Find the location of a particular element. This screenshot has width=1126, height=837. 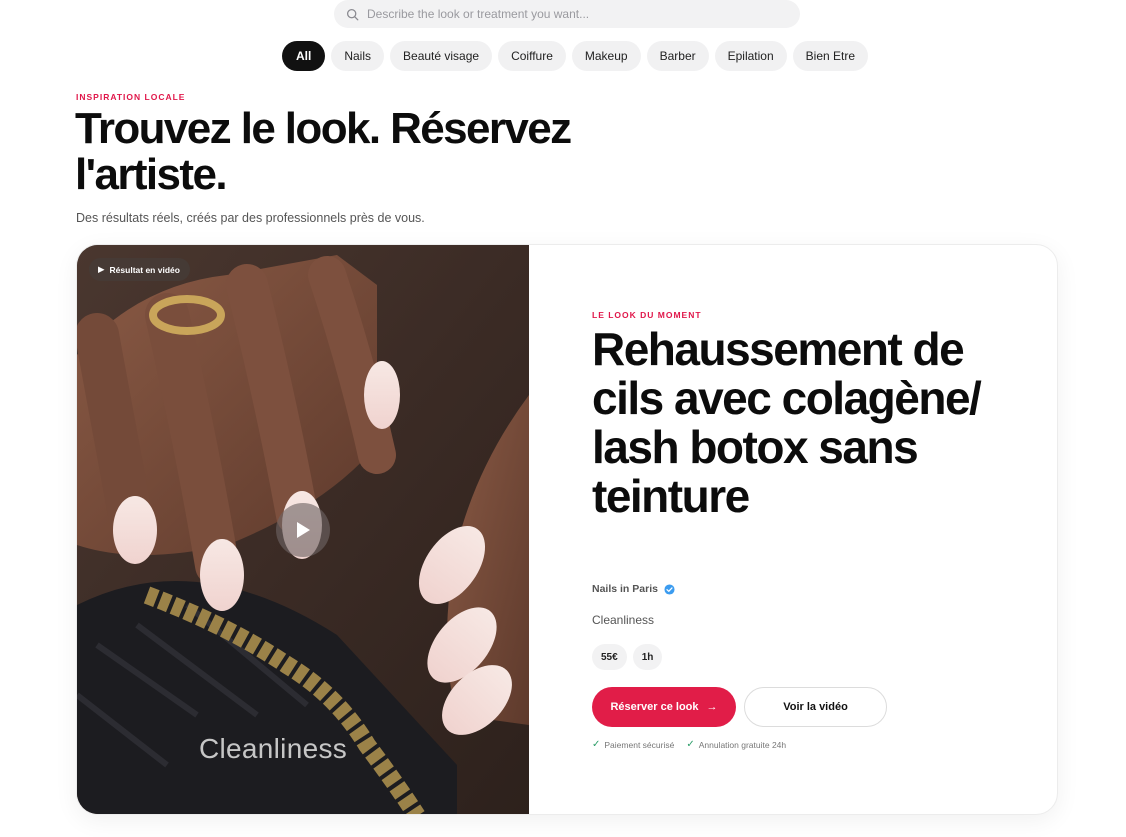

artist-name: Nails in Paris is located at coordinates (625, 589).